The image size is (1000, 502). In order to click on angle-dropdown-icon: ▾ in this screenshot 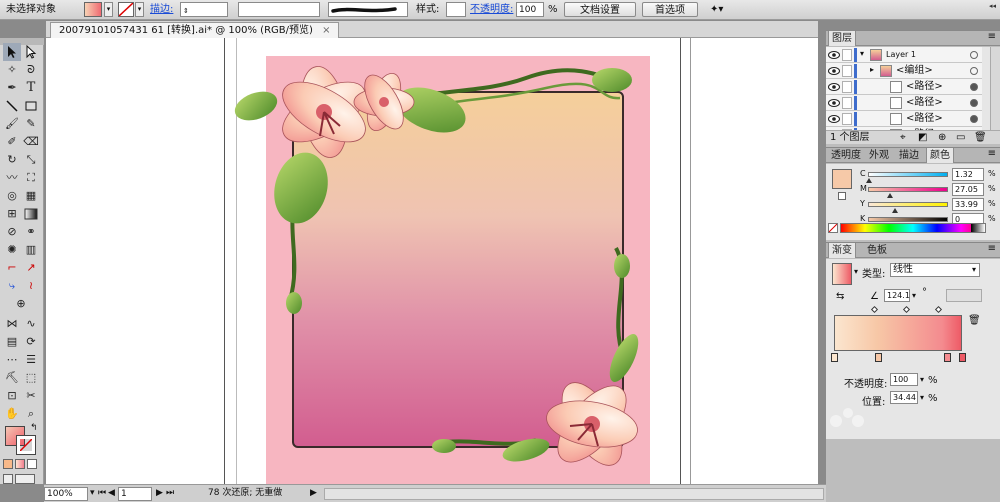, I will do `click(914, 295)`.